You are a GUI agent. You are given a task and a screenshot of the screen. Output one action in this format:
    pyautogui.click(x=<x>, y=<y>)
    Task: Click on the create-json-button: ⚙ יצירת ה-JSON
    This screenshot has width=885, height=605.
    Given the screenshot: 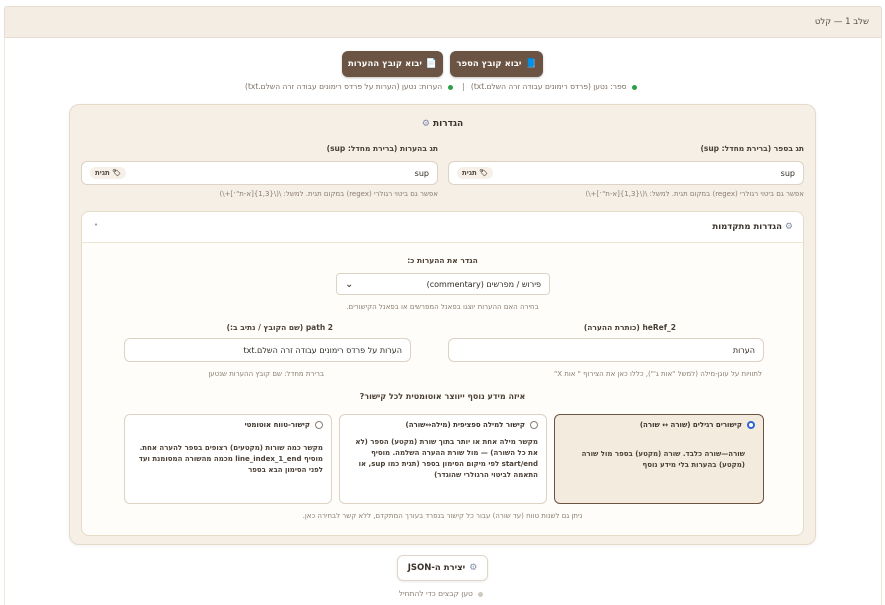 What is the action you would take?
    pyautogui.click(x=442, y=568)
    